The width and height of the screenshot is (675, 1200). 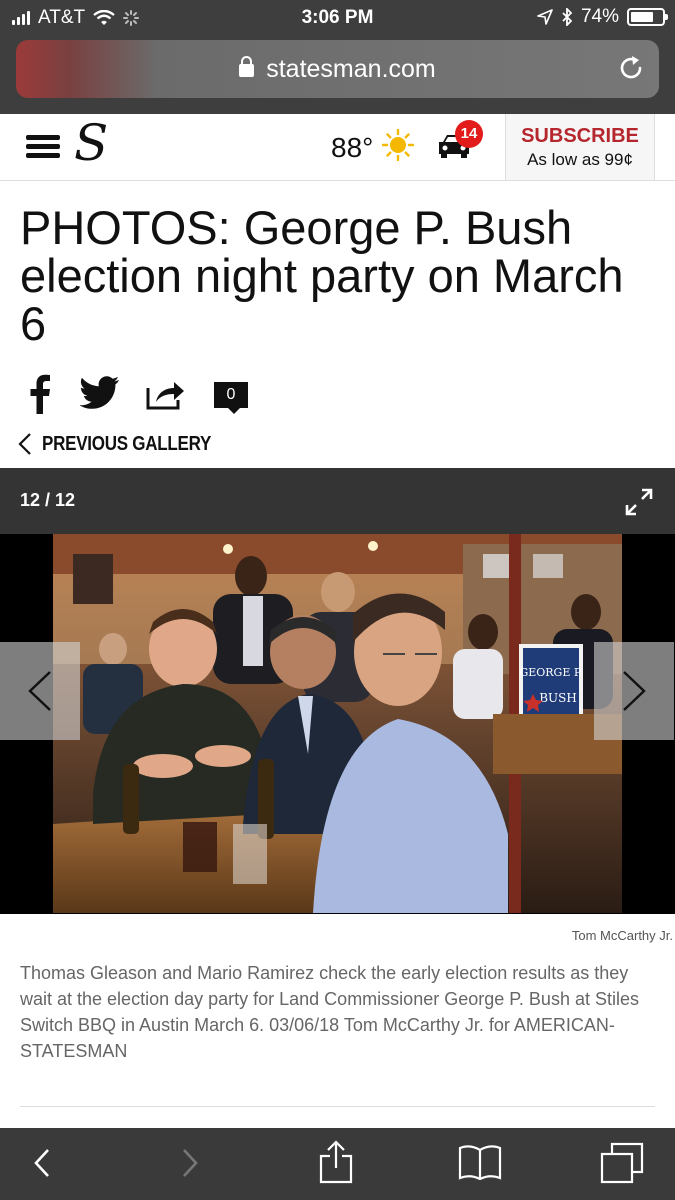 What do you see at coordinates (398, 145) in the screenshot?
I see `sun-icon` at bounding box center [398, 145].